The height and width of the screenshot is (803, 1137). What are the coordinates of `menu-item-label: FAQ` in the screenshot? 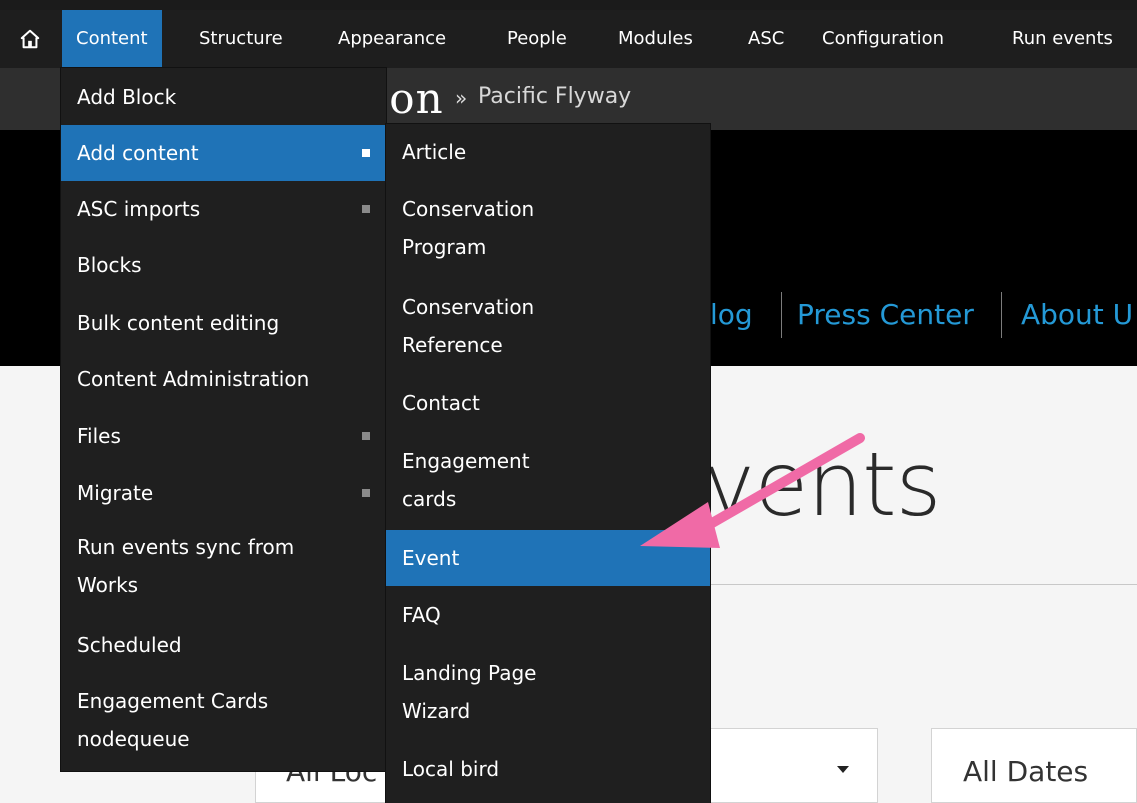 It's located at (421, 615).